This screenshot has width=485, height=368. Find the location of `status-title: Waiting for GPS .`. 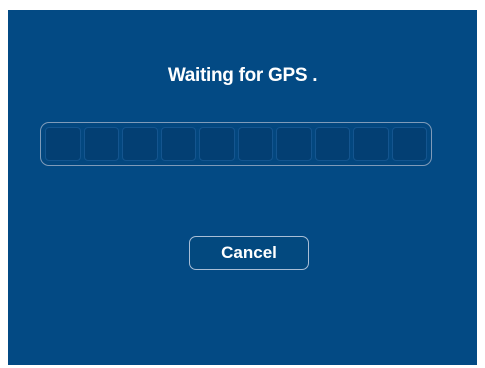

status-title: Waiting for GPS . is located at coordinates (242, 75).